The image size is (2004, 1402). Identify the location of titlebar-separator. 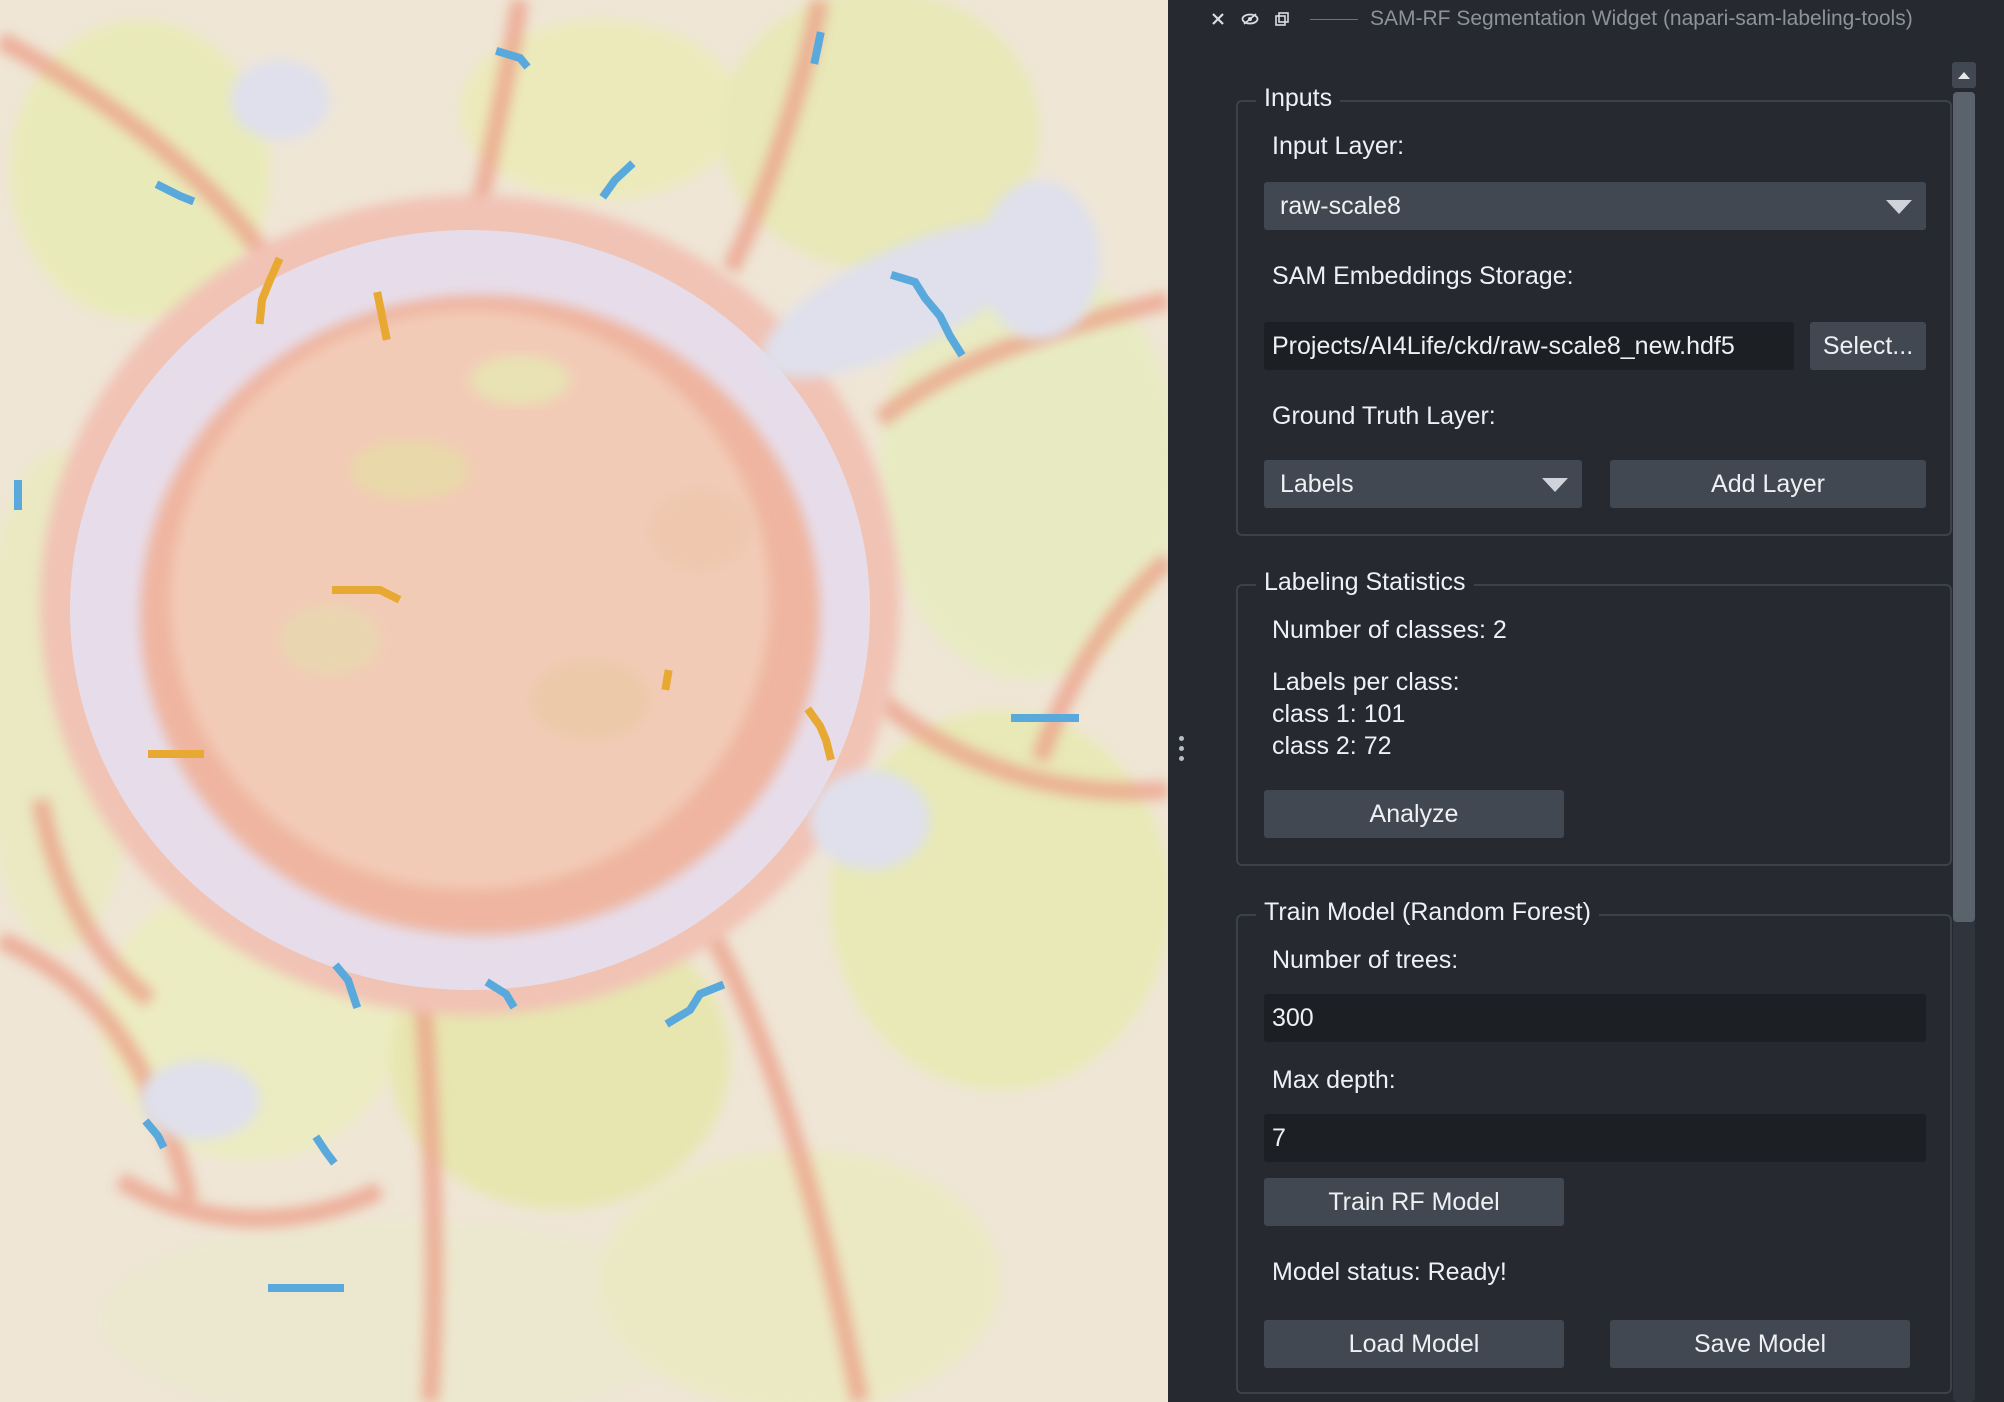
(1334, 19).